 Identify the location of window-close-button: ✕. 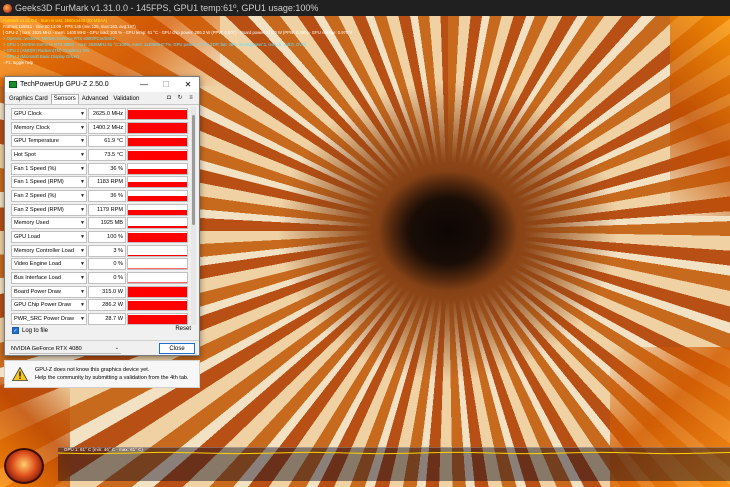
(188, 84).